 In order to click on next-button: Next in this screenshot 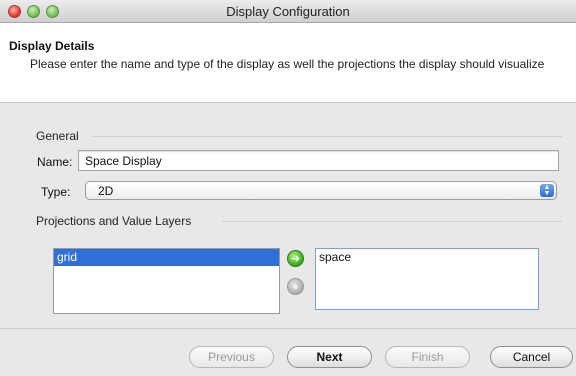, I will do `click(329, 357)`.